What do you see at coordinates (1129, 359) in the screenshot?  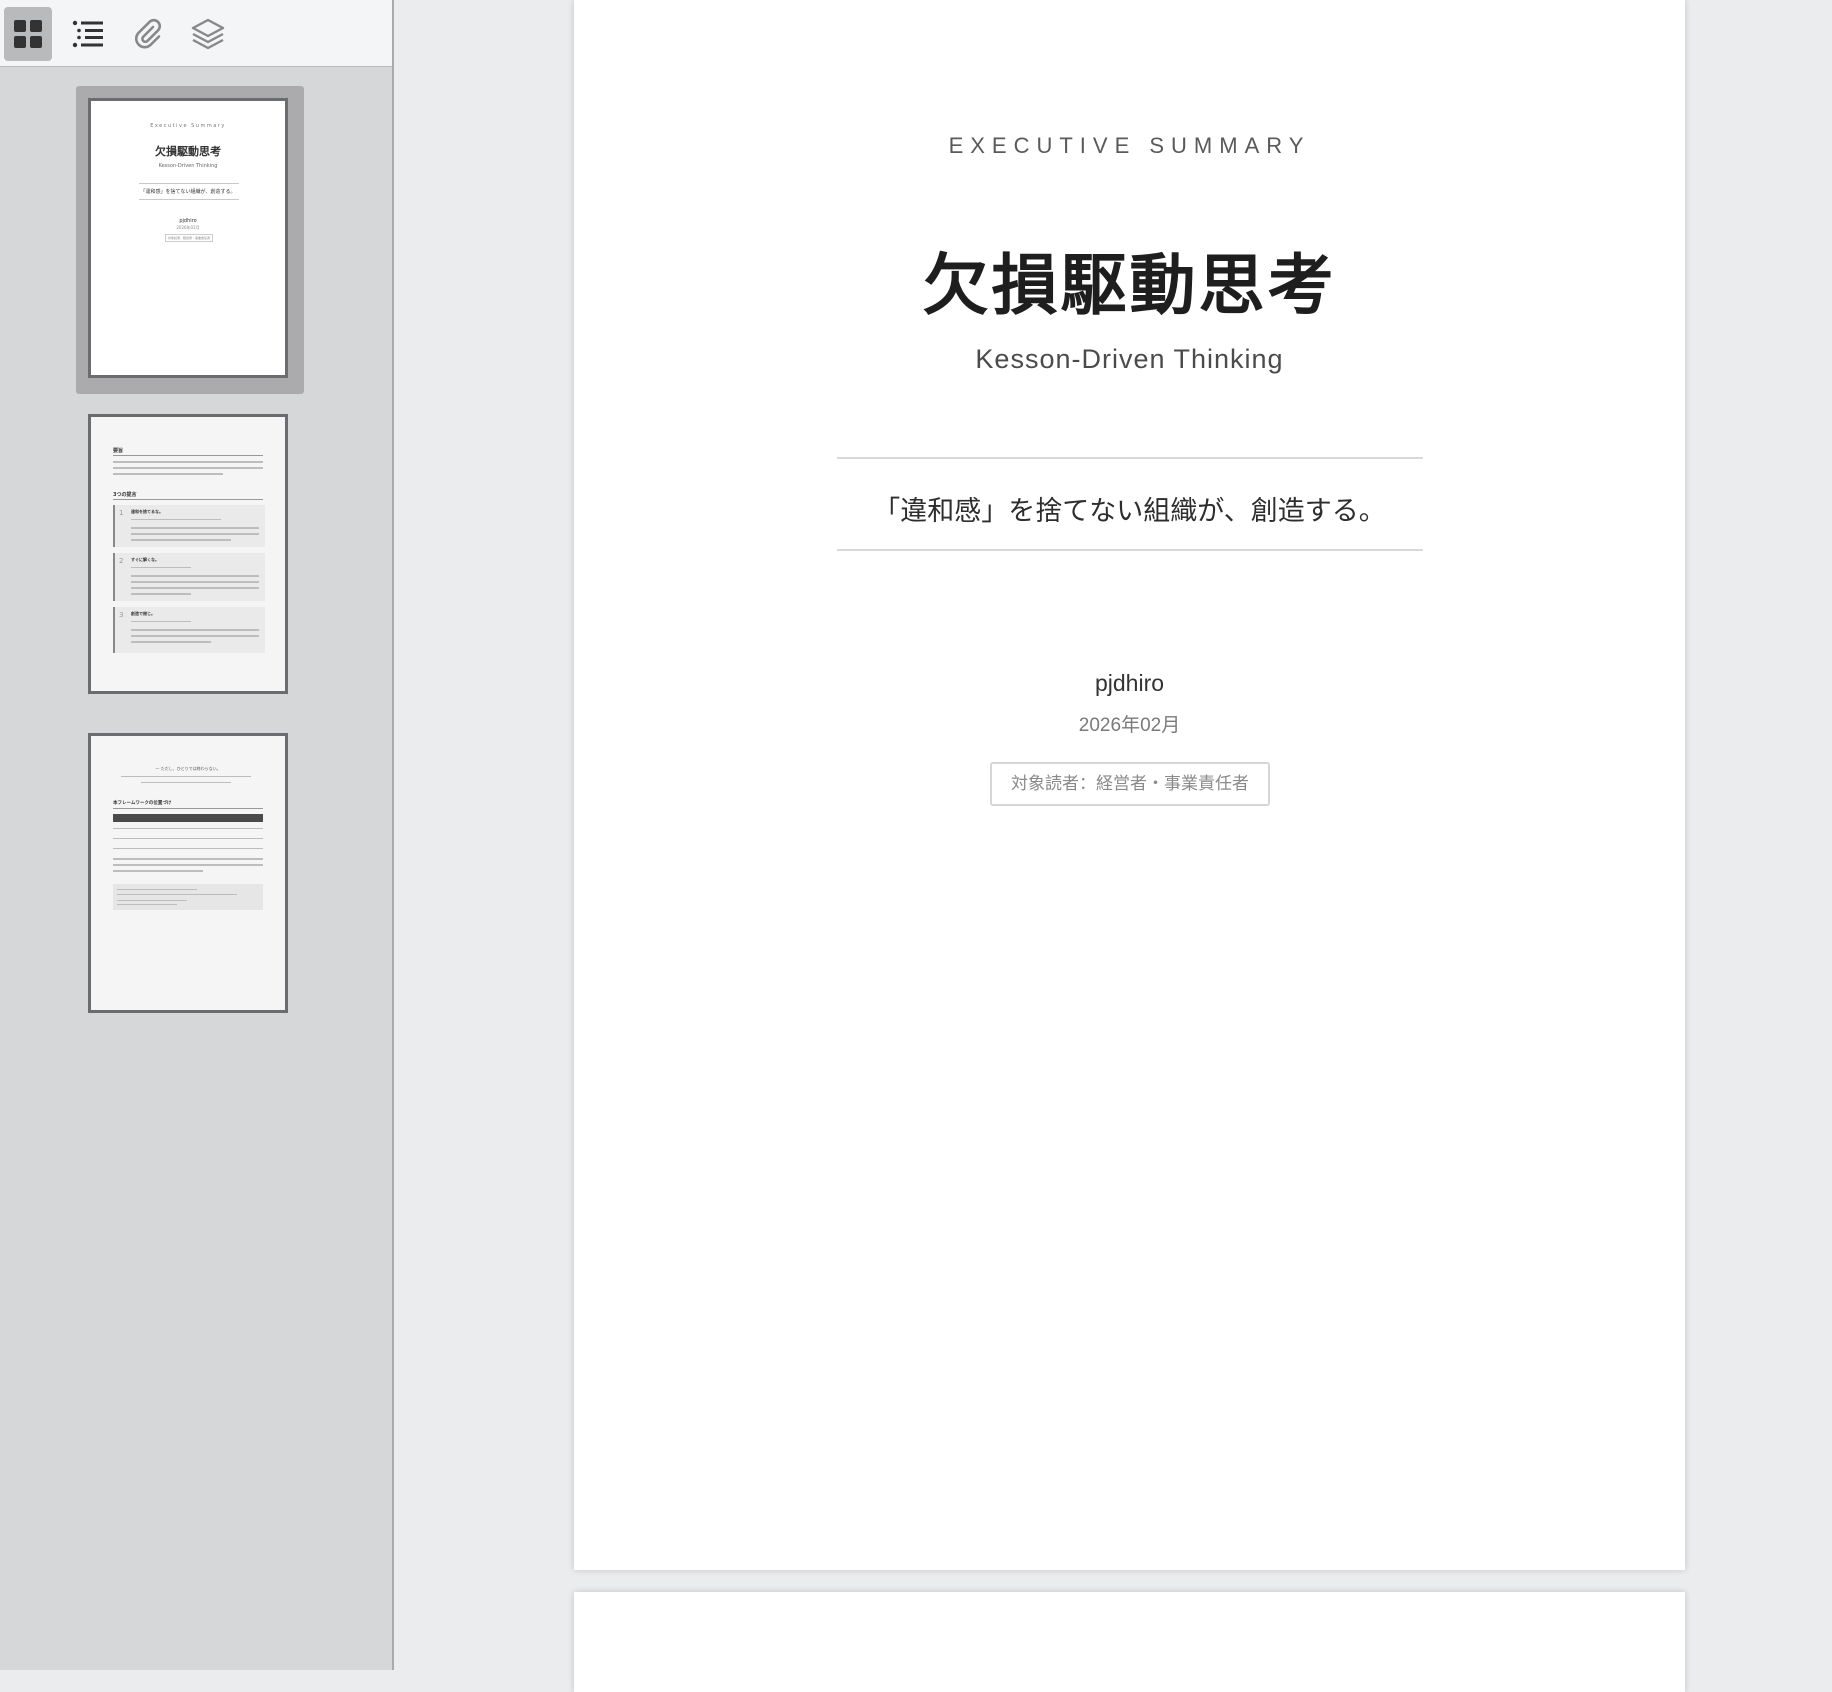 I see `doc-subtitle: Kesson-Driven Thinking` at bounding box center [1129, 359].